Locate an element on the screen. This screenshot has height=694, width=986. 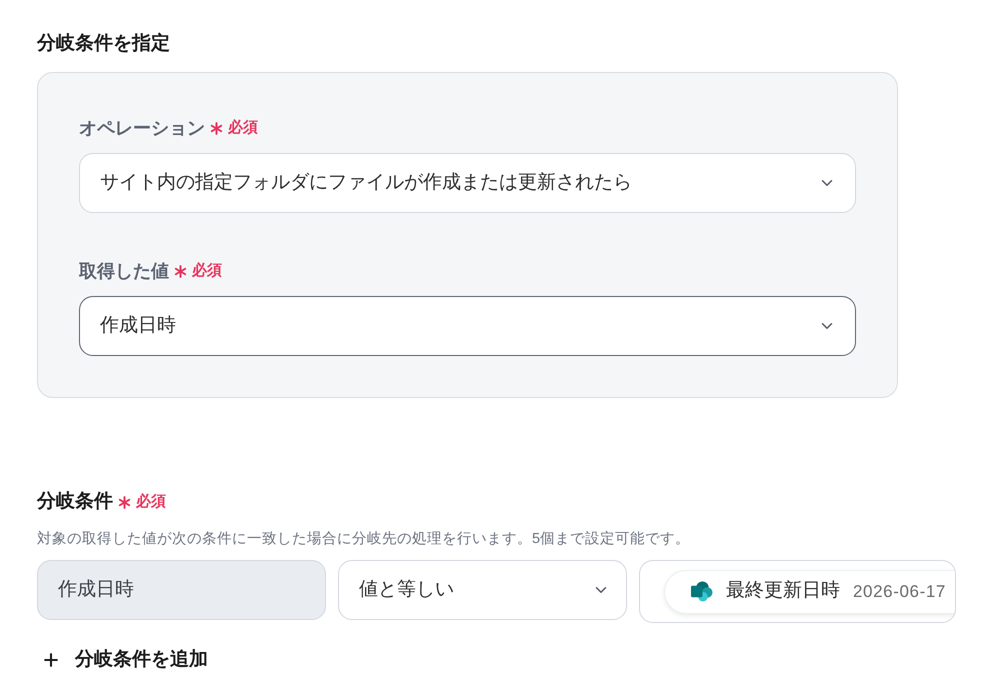
dropdown-select: 作成日時 is located at coordinates (467, 326).